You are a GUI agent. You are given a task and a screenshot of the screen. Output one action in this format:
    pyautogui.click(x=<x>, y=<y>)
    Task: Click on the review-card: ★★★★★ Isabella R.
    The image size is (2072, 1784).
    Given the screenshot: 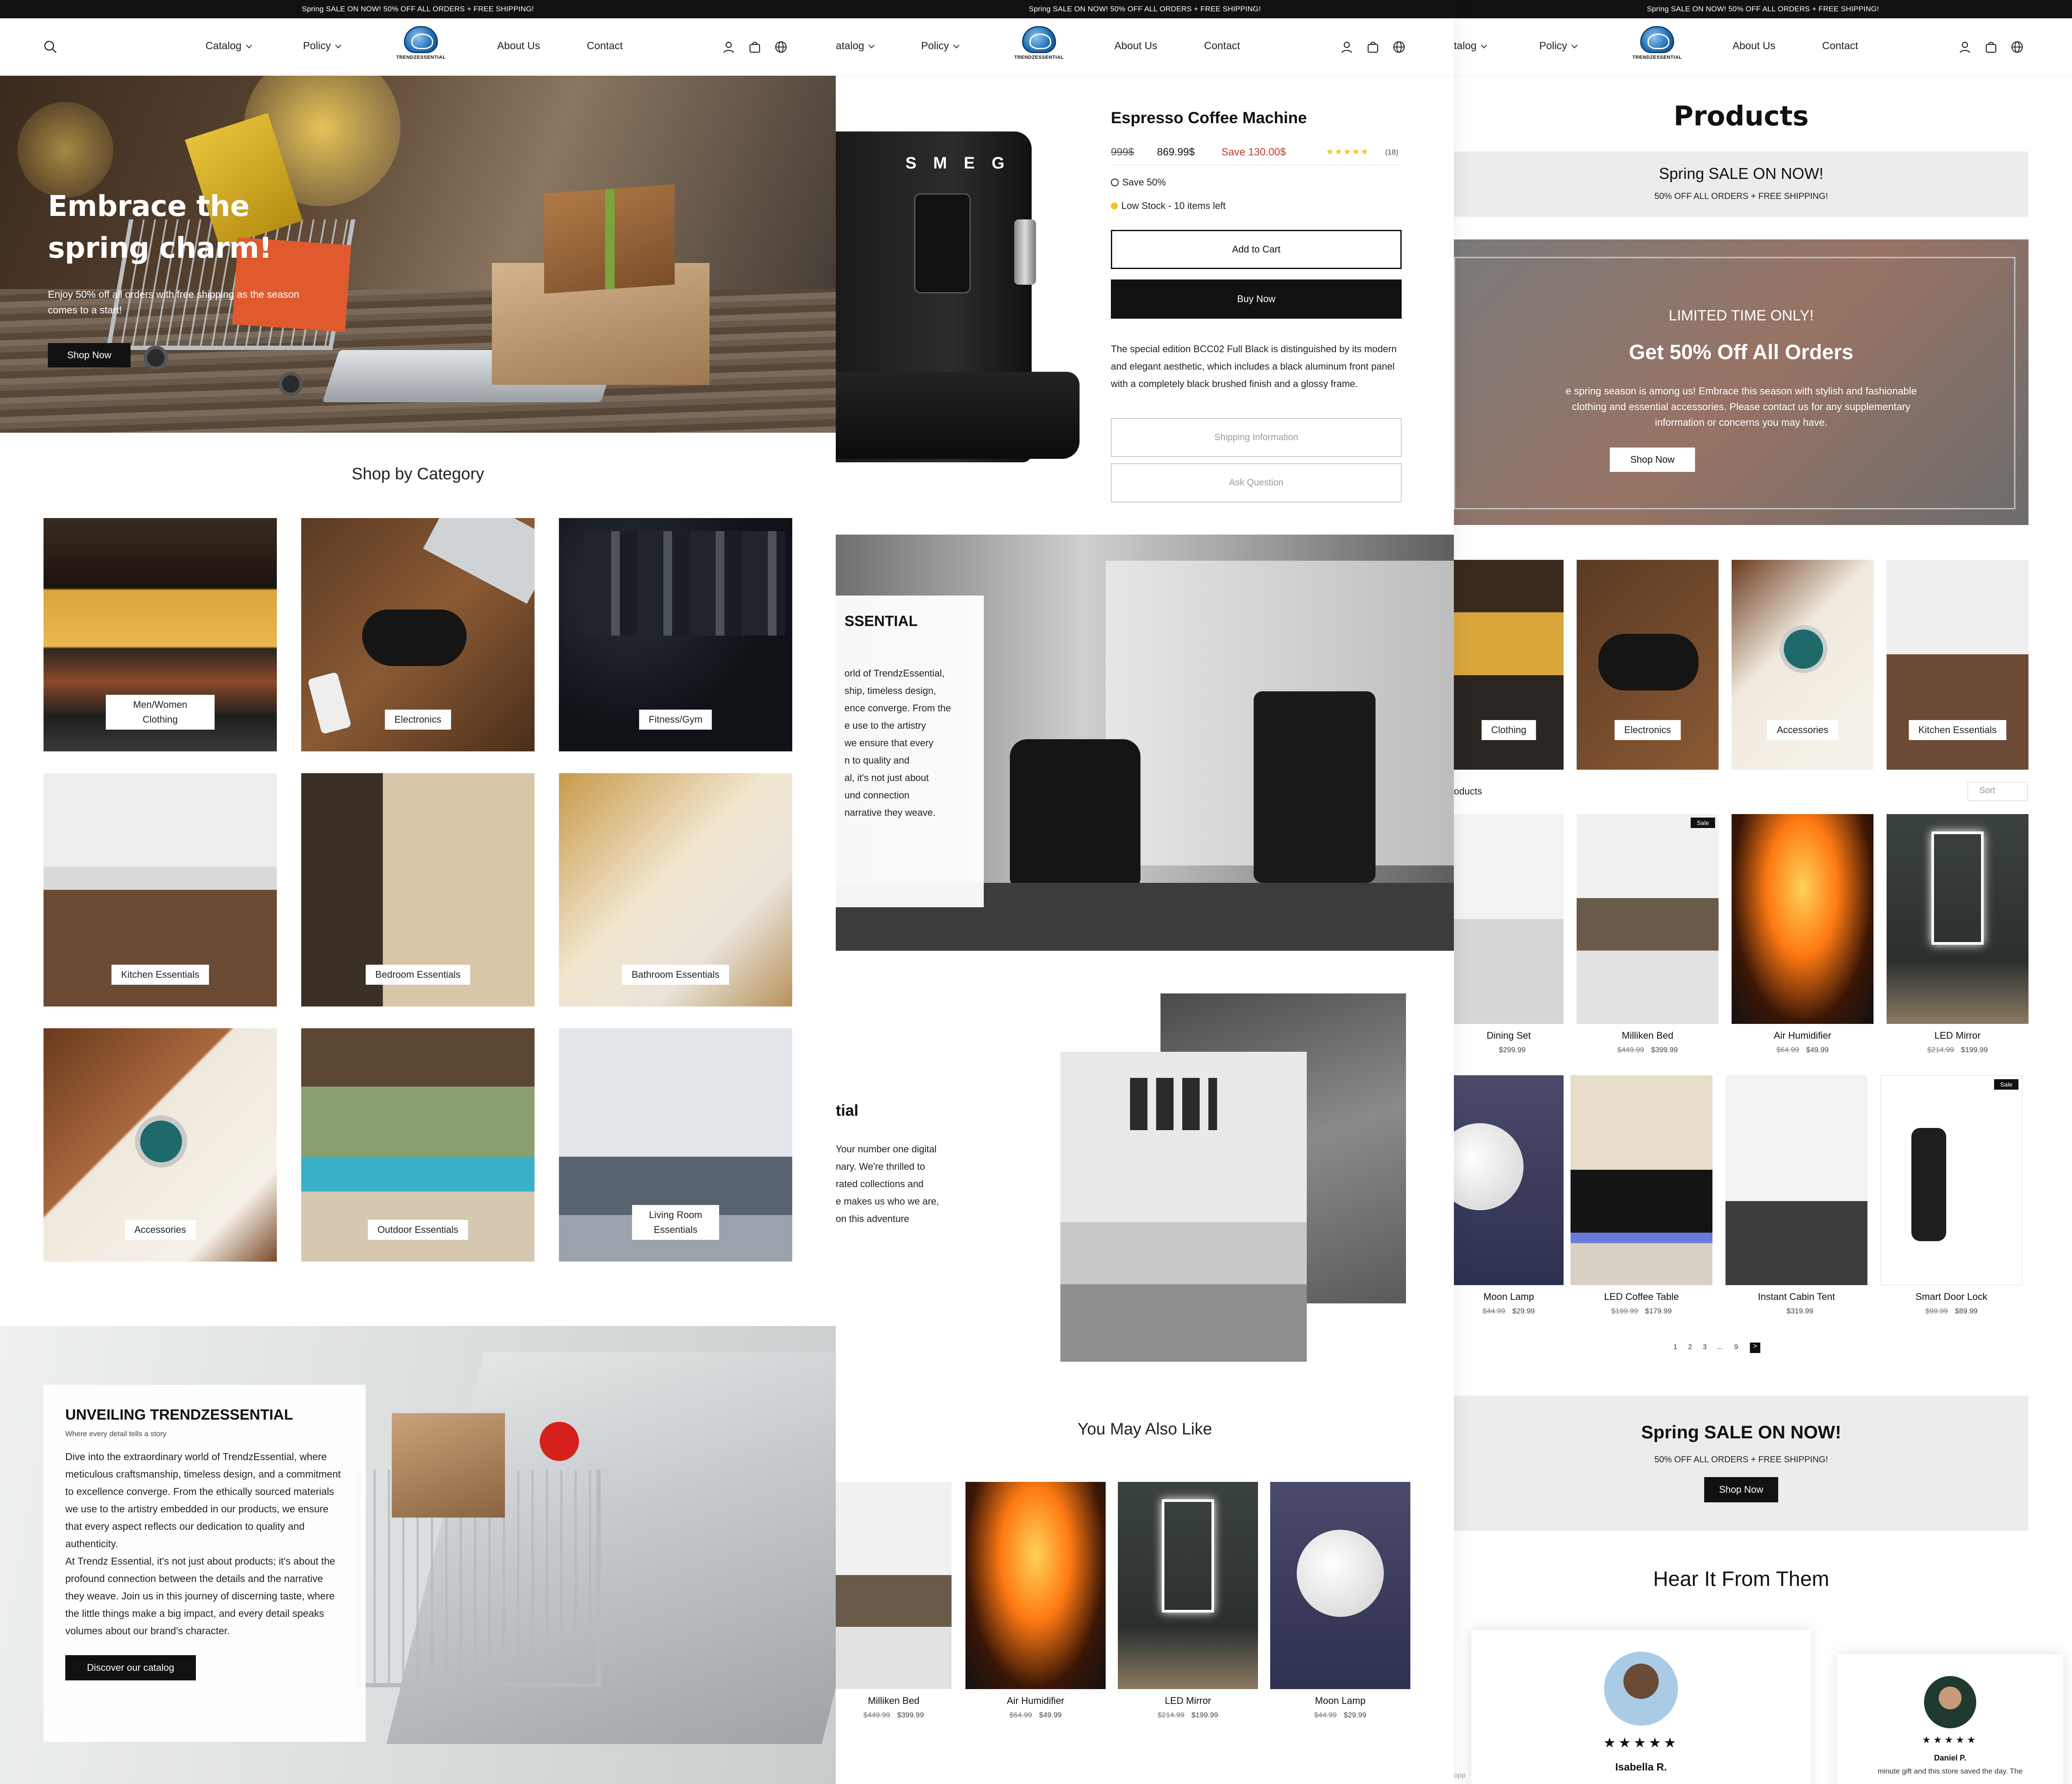 What is the action you would take?
    pyautogui.click(x=1641, y=1707)
    